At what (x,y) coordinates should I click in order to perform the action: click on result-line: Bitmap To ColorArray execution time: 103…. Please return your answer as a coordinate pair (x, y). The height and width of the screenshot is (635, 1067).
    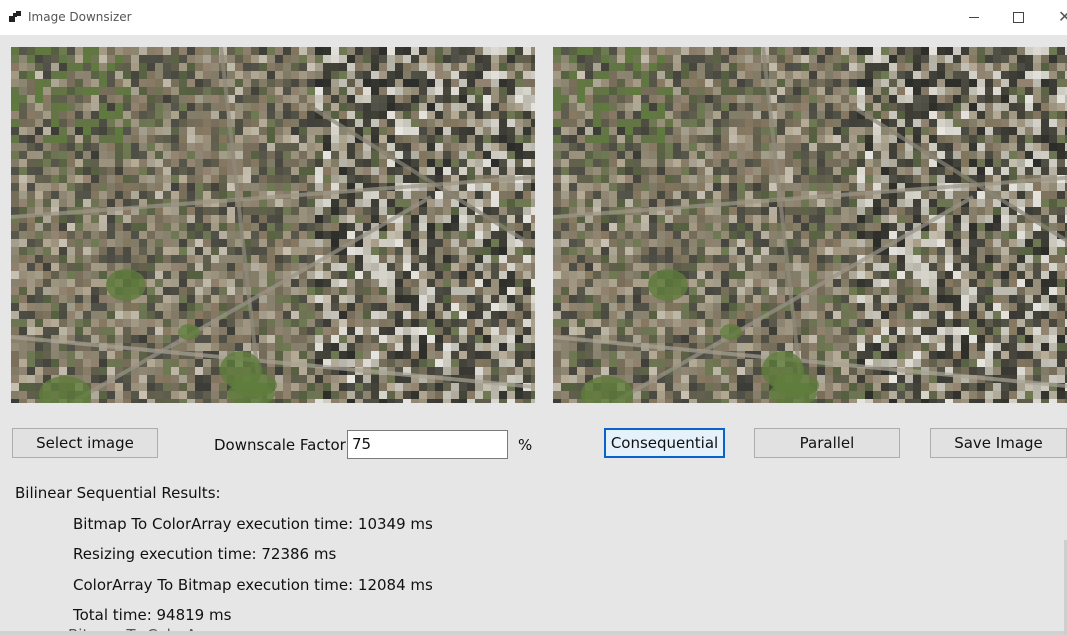
    Looking at the image, I should click on (253, 524).